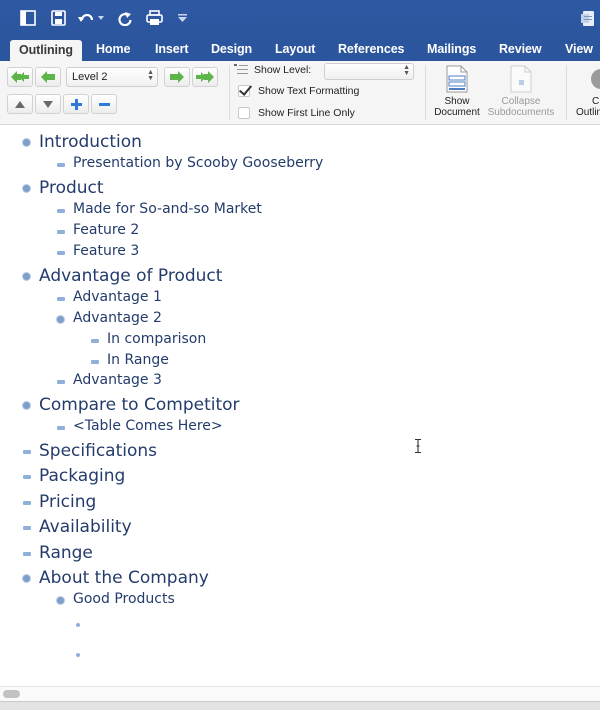 The height and width of the screenshot is (710, 600). What do you see at coordinates (124, 578) in the screenshot?
I see `outline-item-level-1: About the Company` at bounding box center [124, 578].